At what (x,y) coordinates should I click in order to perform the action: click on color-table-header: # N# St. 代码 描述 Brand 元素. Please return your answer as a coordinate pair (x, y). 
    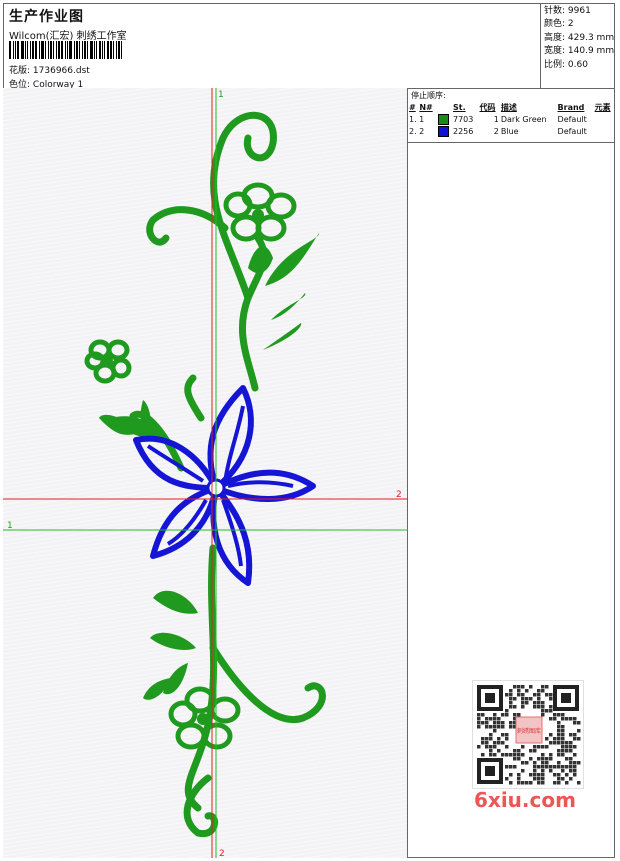
    Looking at the image, I should click on (511, 107).